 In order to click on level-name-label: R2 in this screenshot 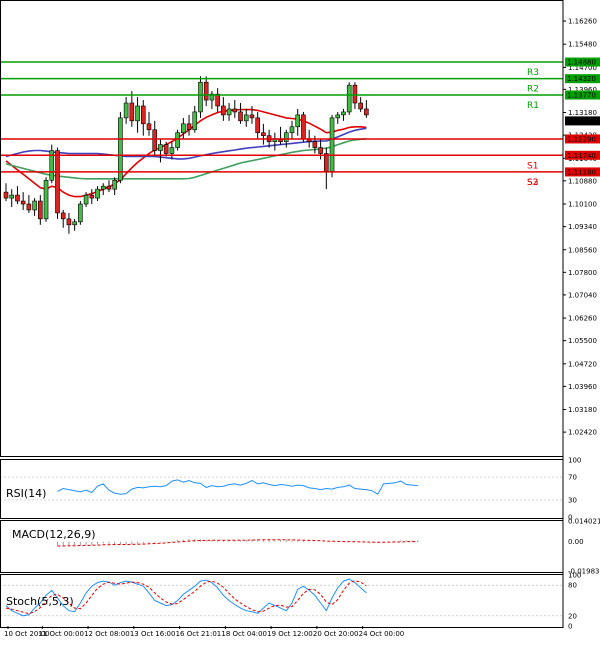, I will do `click(533, 90)`.